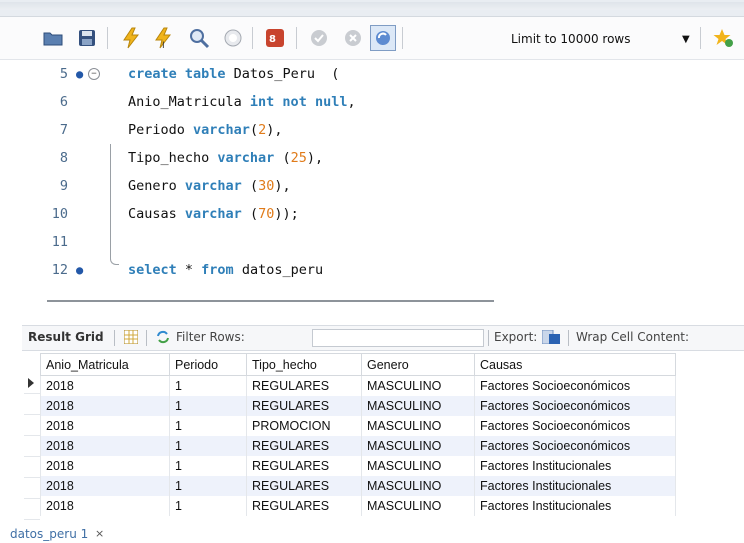 Image resolution: width=744 pixels, height=543 pixels. Describe the element at coordinates (304, 426) in the screenshot. I see `table-cell: PROMOCION` at that location.